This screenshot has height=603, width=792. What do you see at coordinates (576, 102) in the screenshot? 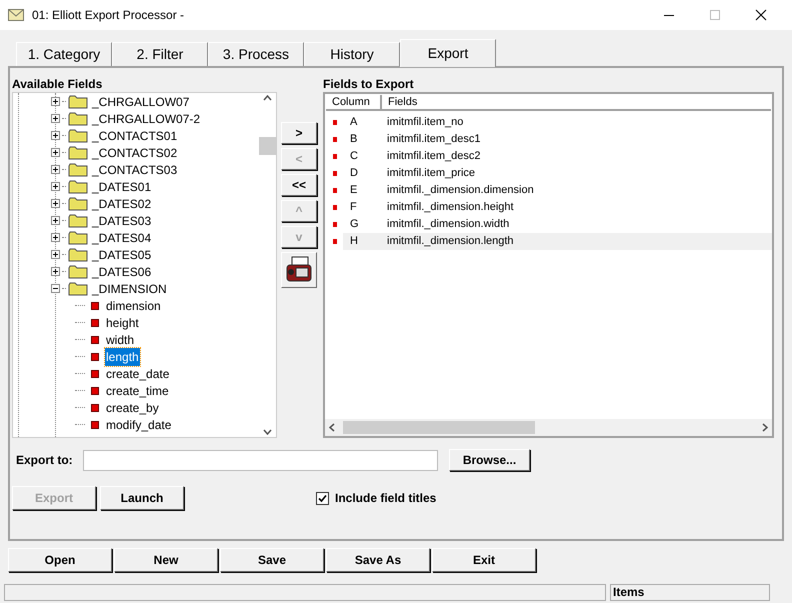
I see `column-header: Fields` at bounding box center [576, 102].